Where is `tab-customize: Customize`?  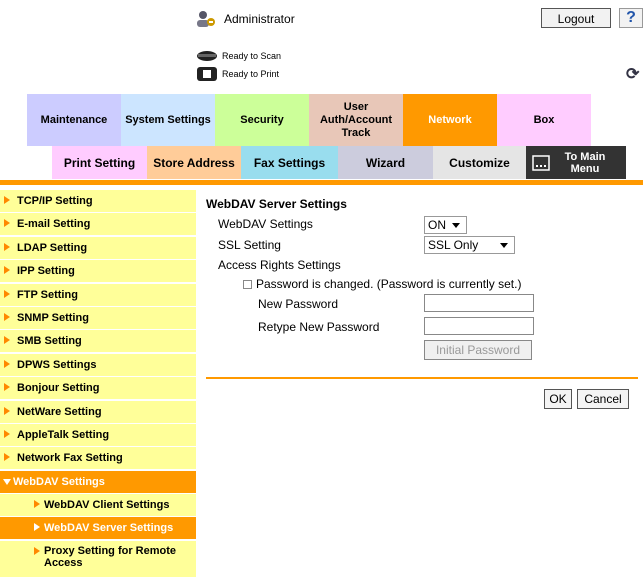 tab-customize: Customize is located at coordinates (479, 162).